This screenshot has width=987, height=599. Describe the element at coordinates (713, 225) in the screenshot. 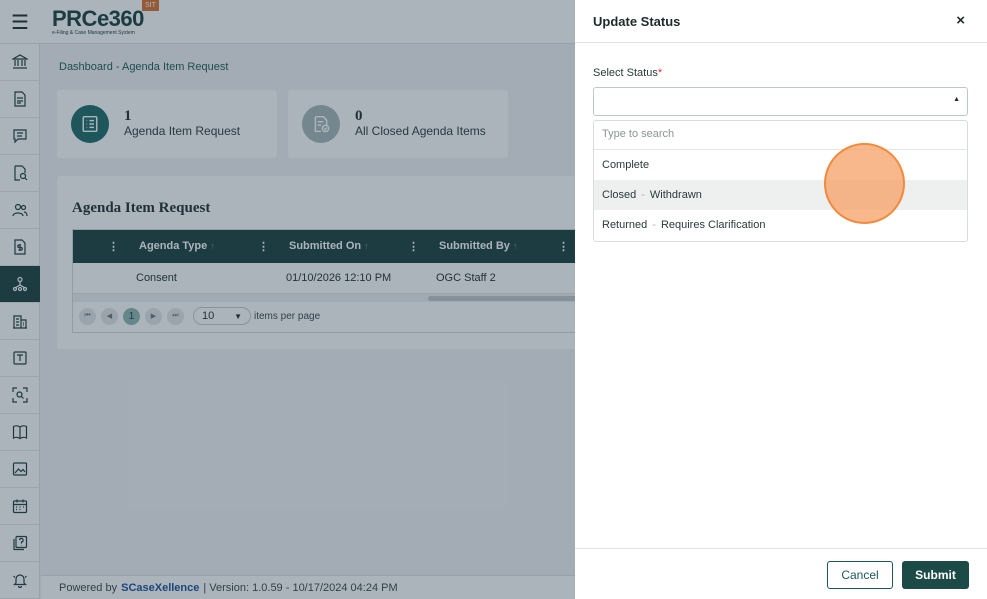

I see `option-sublabel: Requires Clarification` at that location.